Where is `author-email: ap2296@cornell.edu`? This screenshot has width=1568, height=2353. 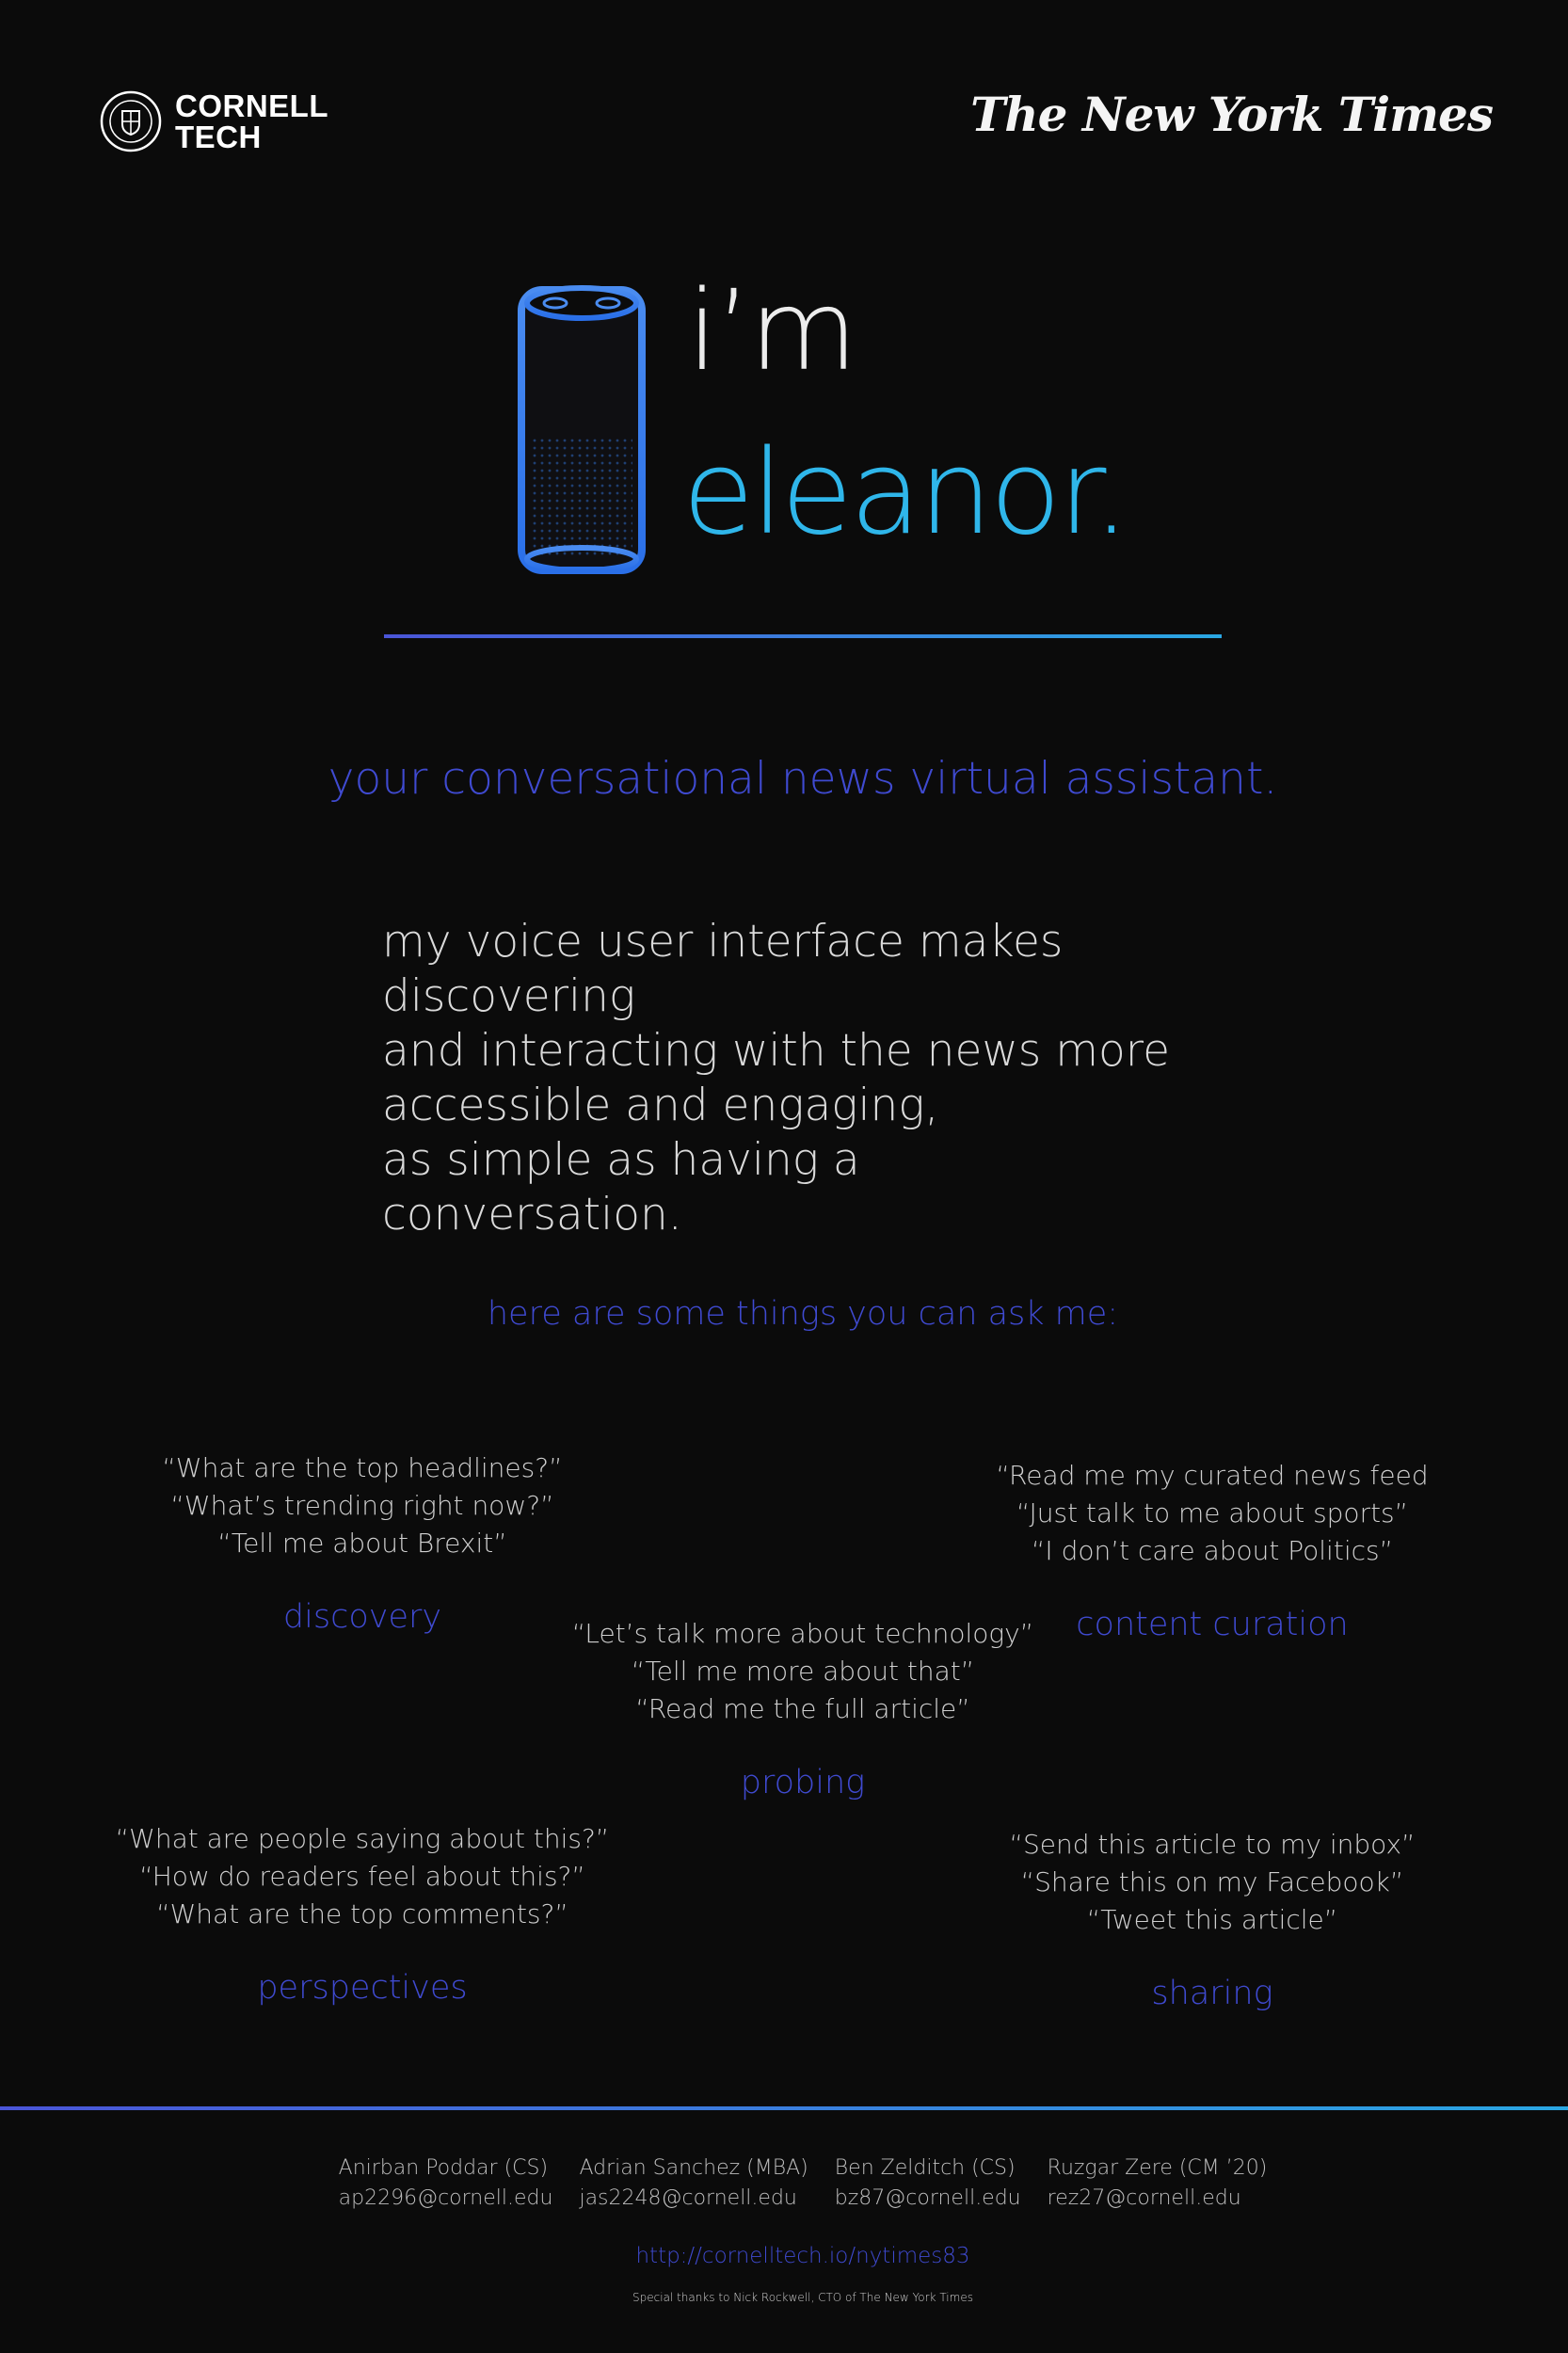 author-email: ap2296@cornell.edu is located at coordinates (446, 2199).